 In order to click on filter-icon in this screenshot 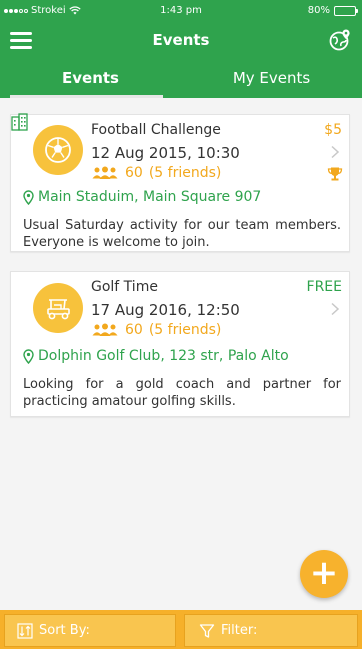, I will do `click(207, 630)`.